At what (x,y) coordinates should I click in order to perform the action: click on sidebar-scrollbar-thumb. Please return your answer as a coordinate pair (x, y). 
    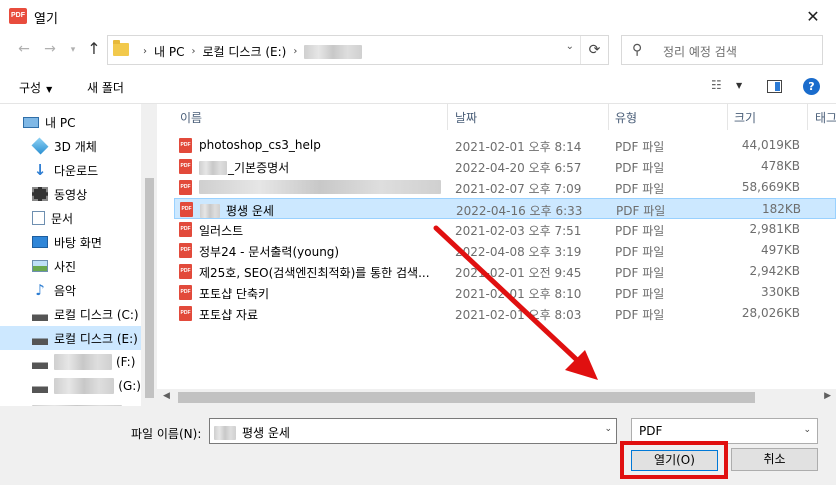
    Looking at the image, I should click on (149, 288).